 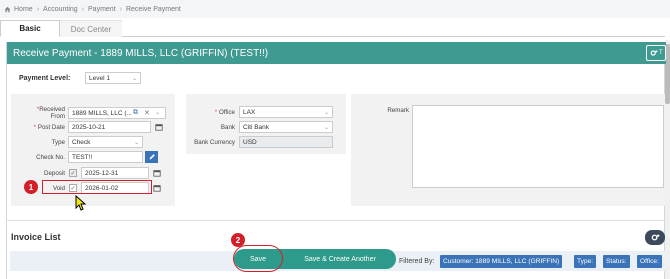 I want to click on bank-value: Citi Bank, so click(x=256, y=127).